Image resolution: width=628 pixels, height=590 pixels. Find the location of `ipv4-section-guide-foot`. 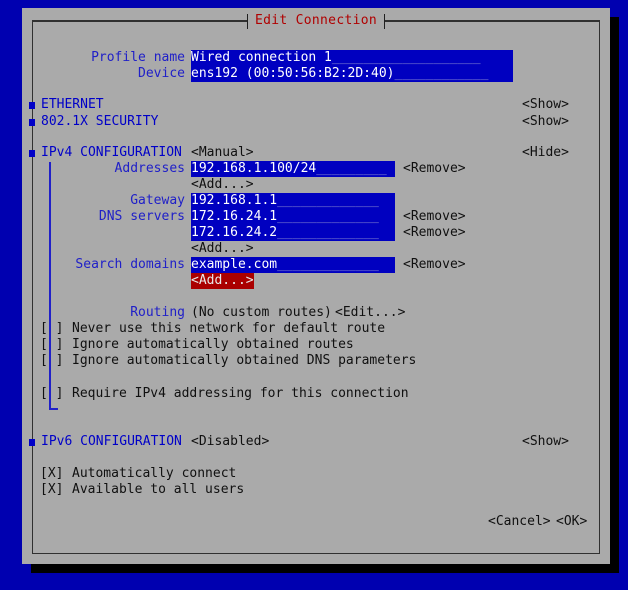

ipv4-section-guide-foot is located at coordinates (53, 409).